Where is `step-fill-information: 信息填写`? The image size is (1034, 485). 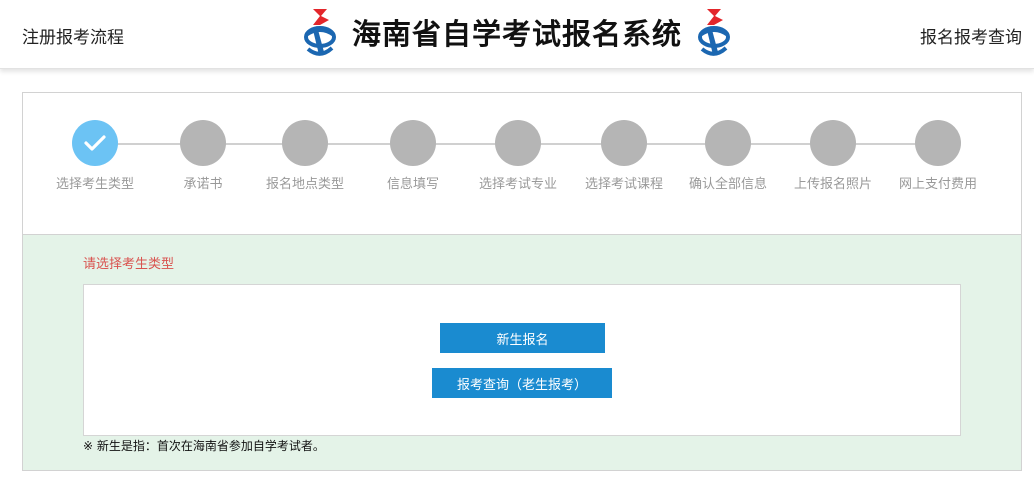
step-fill-information: 信息填写 is located at coordinates (413, 156).